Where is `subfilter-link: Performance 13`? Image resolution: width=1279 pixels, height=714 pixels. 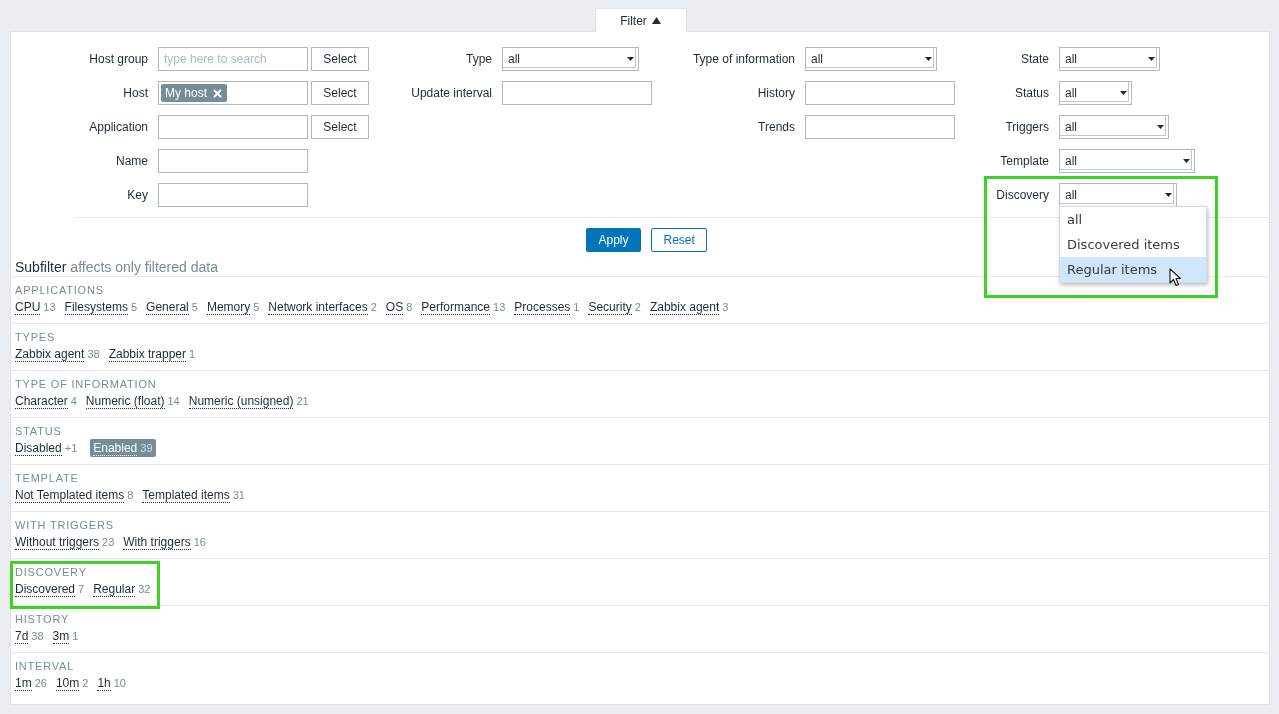
subfilter-link: Performance 13 is located at coordinates (463, 307).